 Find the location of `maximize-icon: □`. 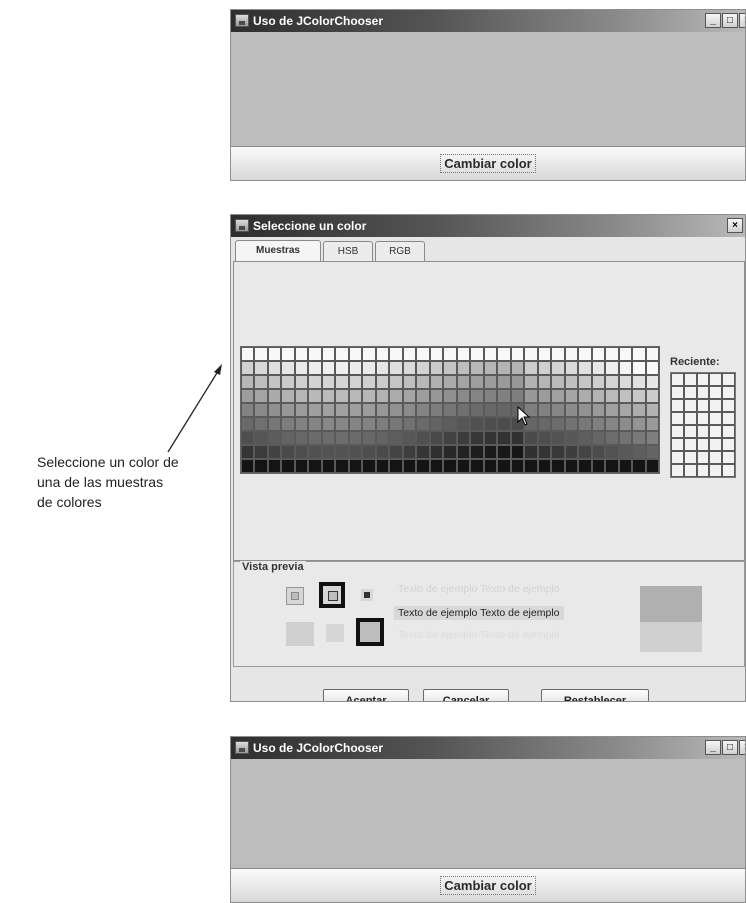

maximize-icon: □ is located at coordinates (730, 747).